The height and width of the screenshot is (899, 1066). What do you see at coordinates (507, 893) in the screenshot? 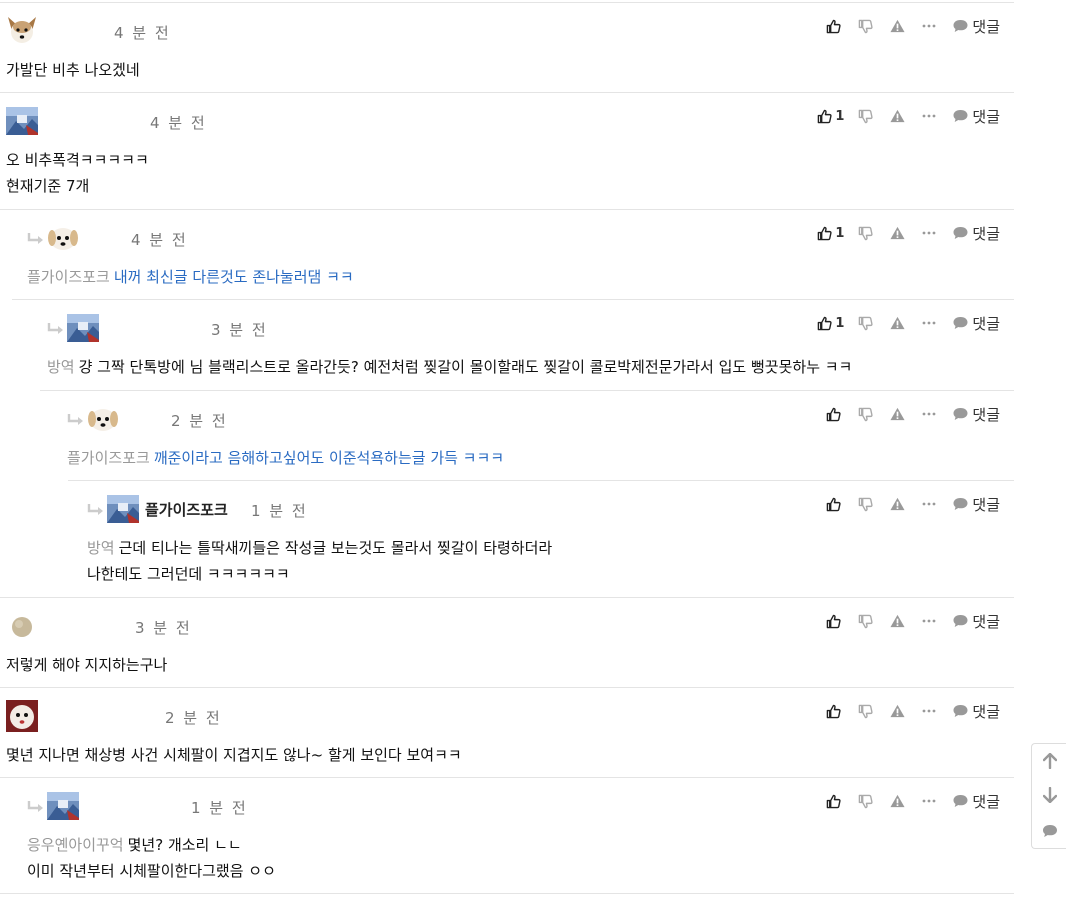
I see `list-end-divider` at bounding box center [507, 893].